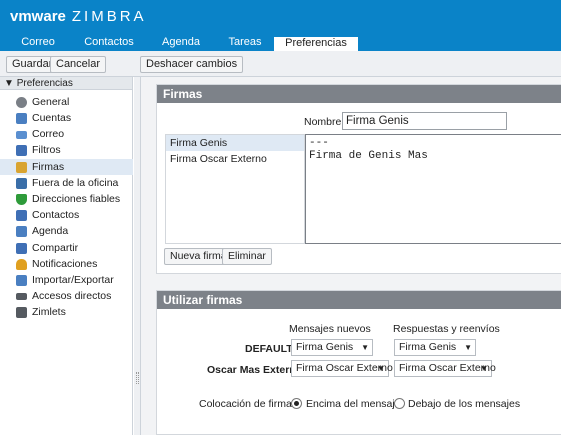 This screenshot has width=561, height=435. What do you see at coordinates (192, 64) in the screenshot?
I see `undo-changes-button: Deshacer cambios` at bounding box center [192, 64].